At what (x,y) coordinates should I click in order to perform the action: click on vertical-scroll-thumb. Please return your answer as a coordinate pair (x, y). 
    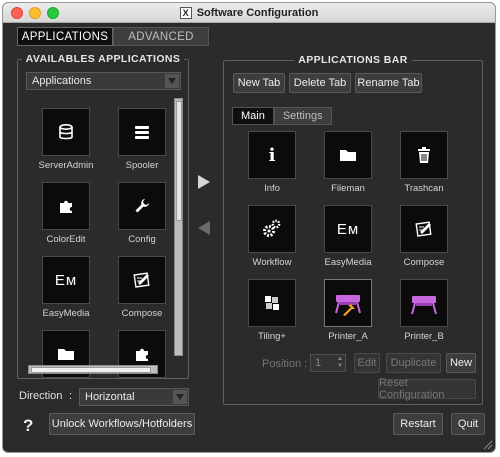
    Looking at the image, I should click on (179, 161).